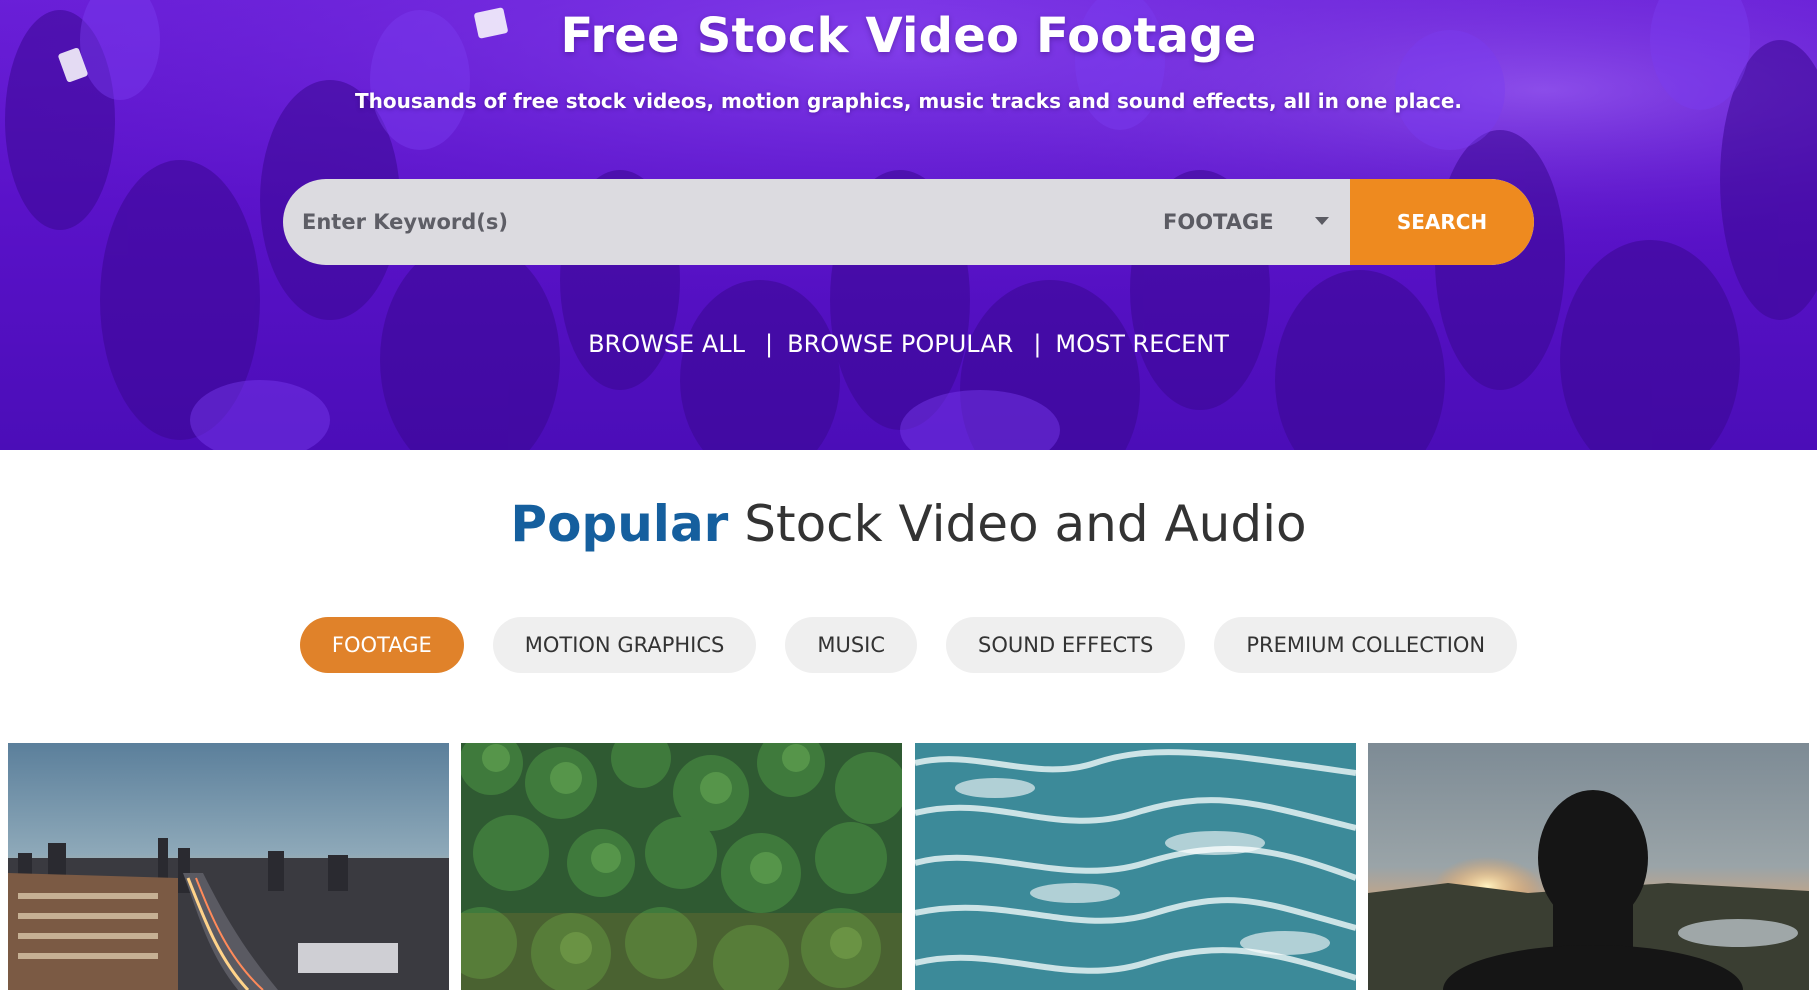 The height and width of the screenshot is (999, 1817). What do you see at coordinates (1442, 222) in the screenshot?
I see `search-button: SEARCH` at bounding box center [1442, 222].